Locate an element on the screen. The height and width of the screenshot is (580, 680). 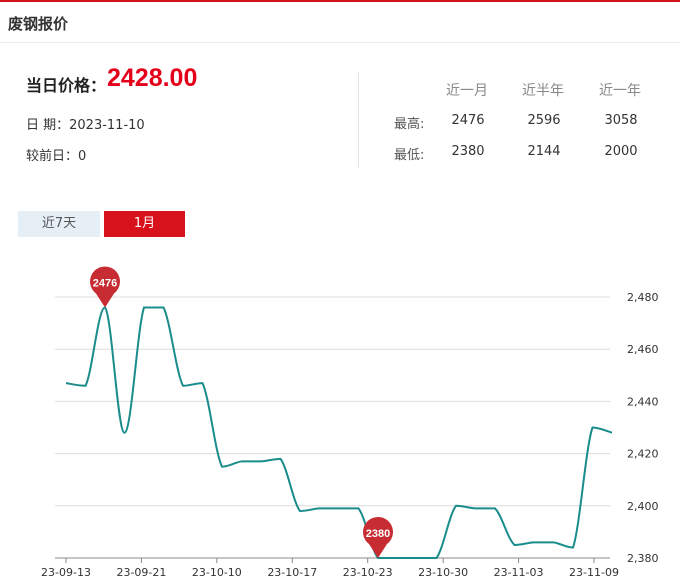
y-tick-label: 2,420 is located at coordinates (643, 454).